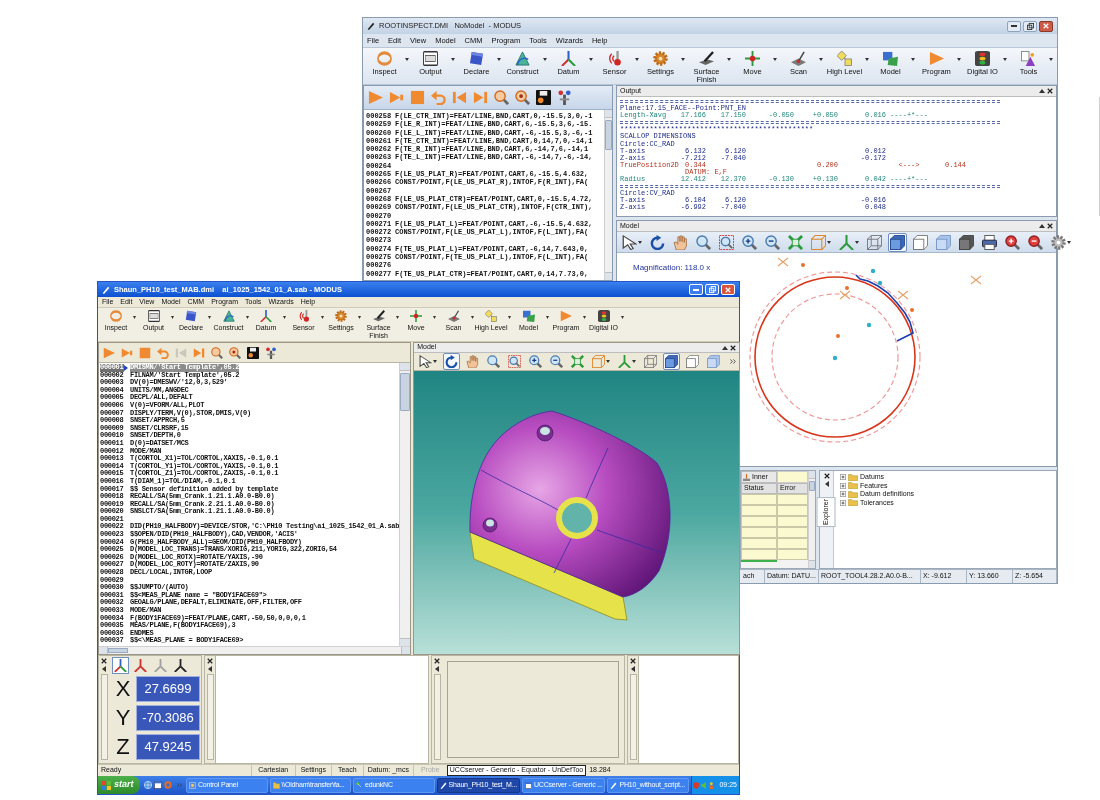  I want to click on restore-icon, so click(1030, 26).